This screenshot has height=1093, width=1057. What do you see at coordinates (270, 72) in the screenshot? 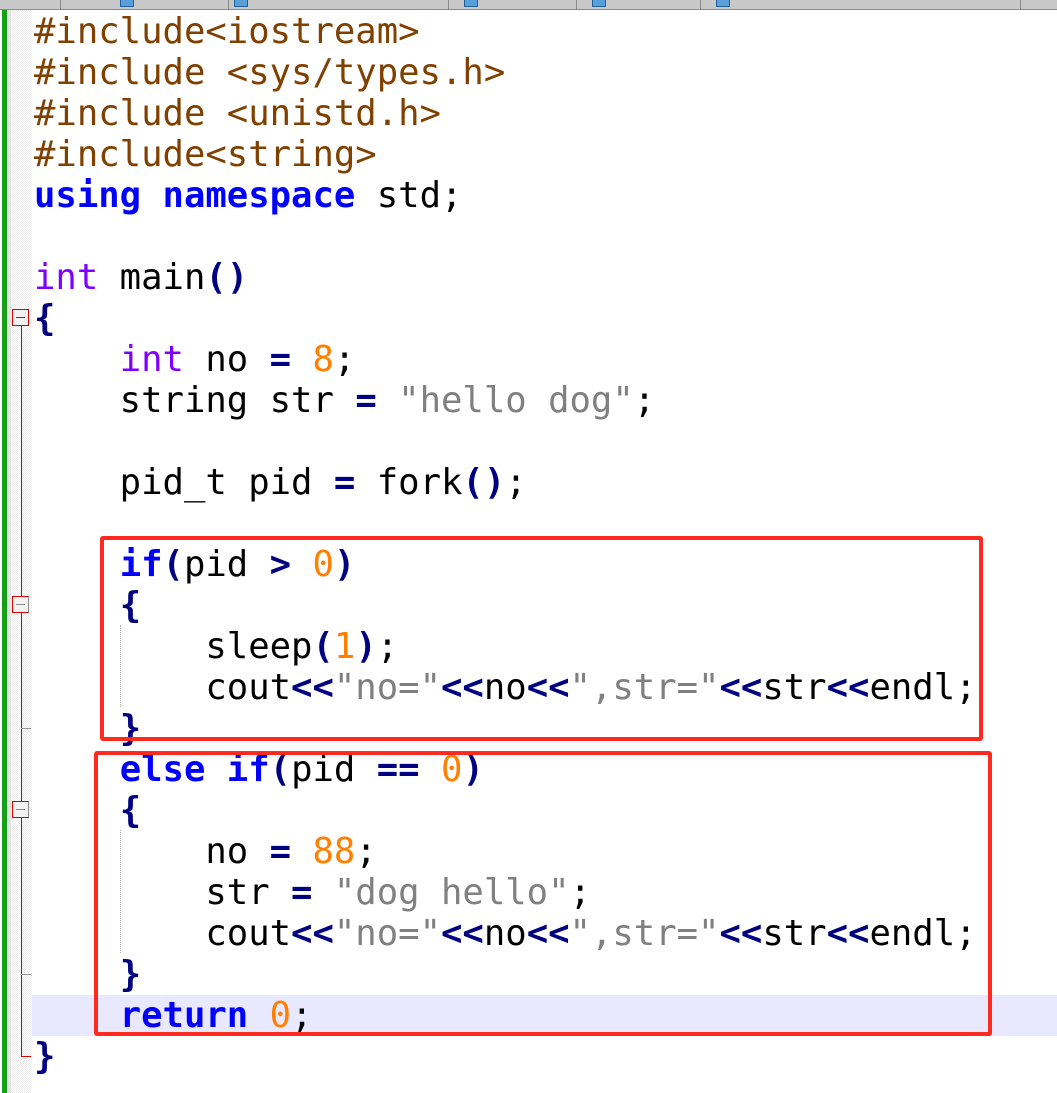
I see `code-token: #include <sys/types.h>` at bounding box center [270, 72].